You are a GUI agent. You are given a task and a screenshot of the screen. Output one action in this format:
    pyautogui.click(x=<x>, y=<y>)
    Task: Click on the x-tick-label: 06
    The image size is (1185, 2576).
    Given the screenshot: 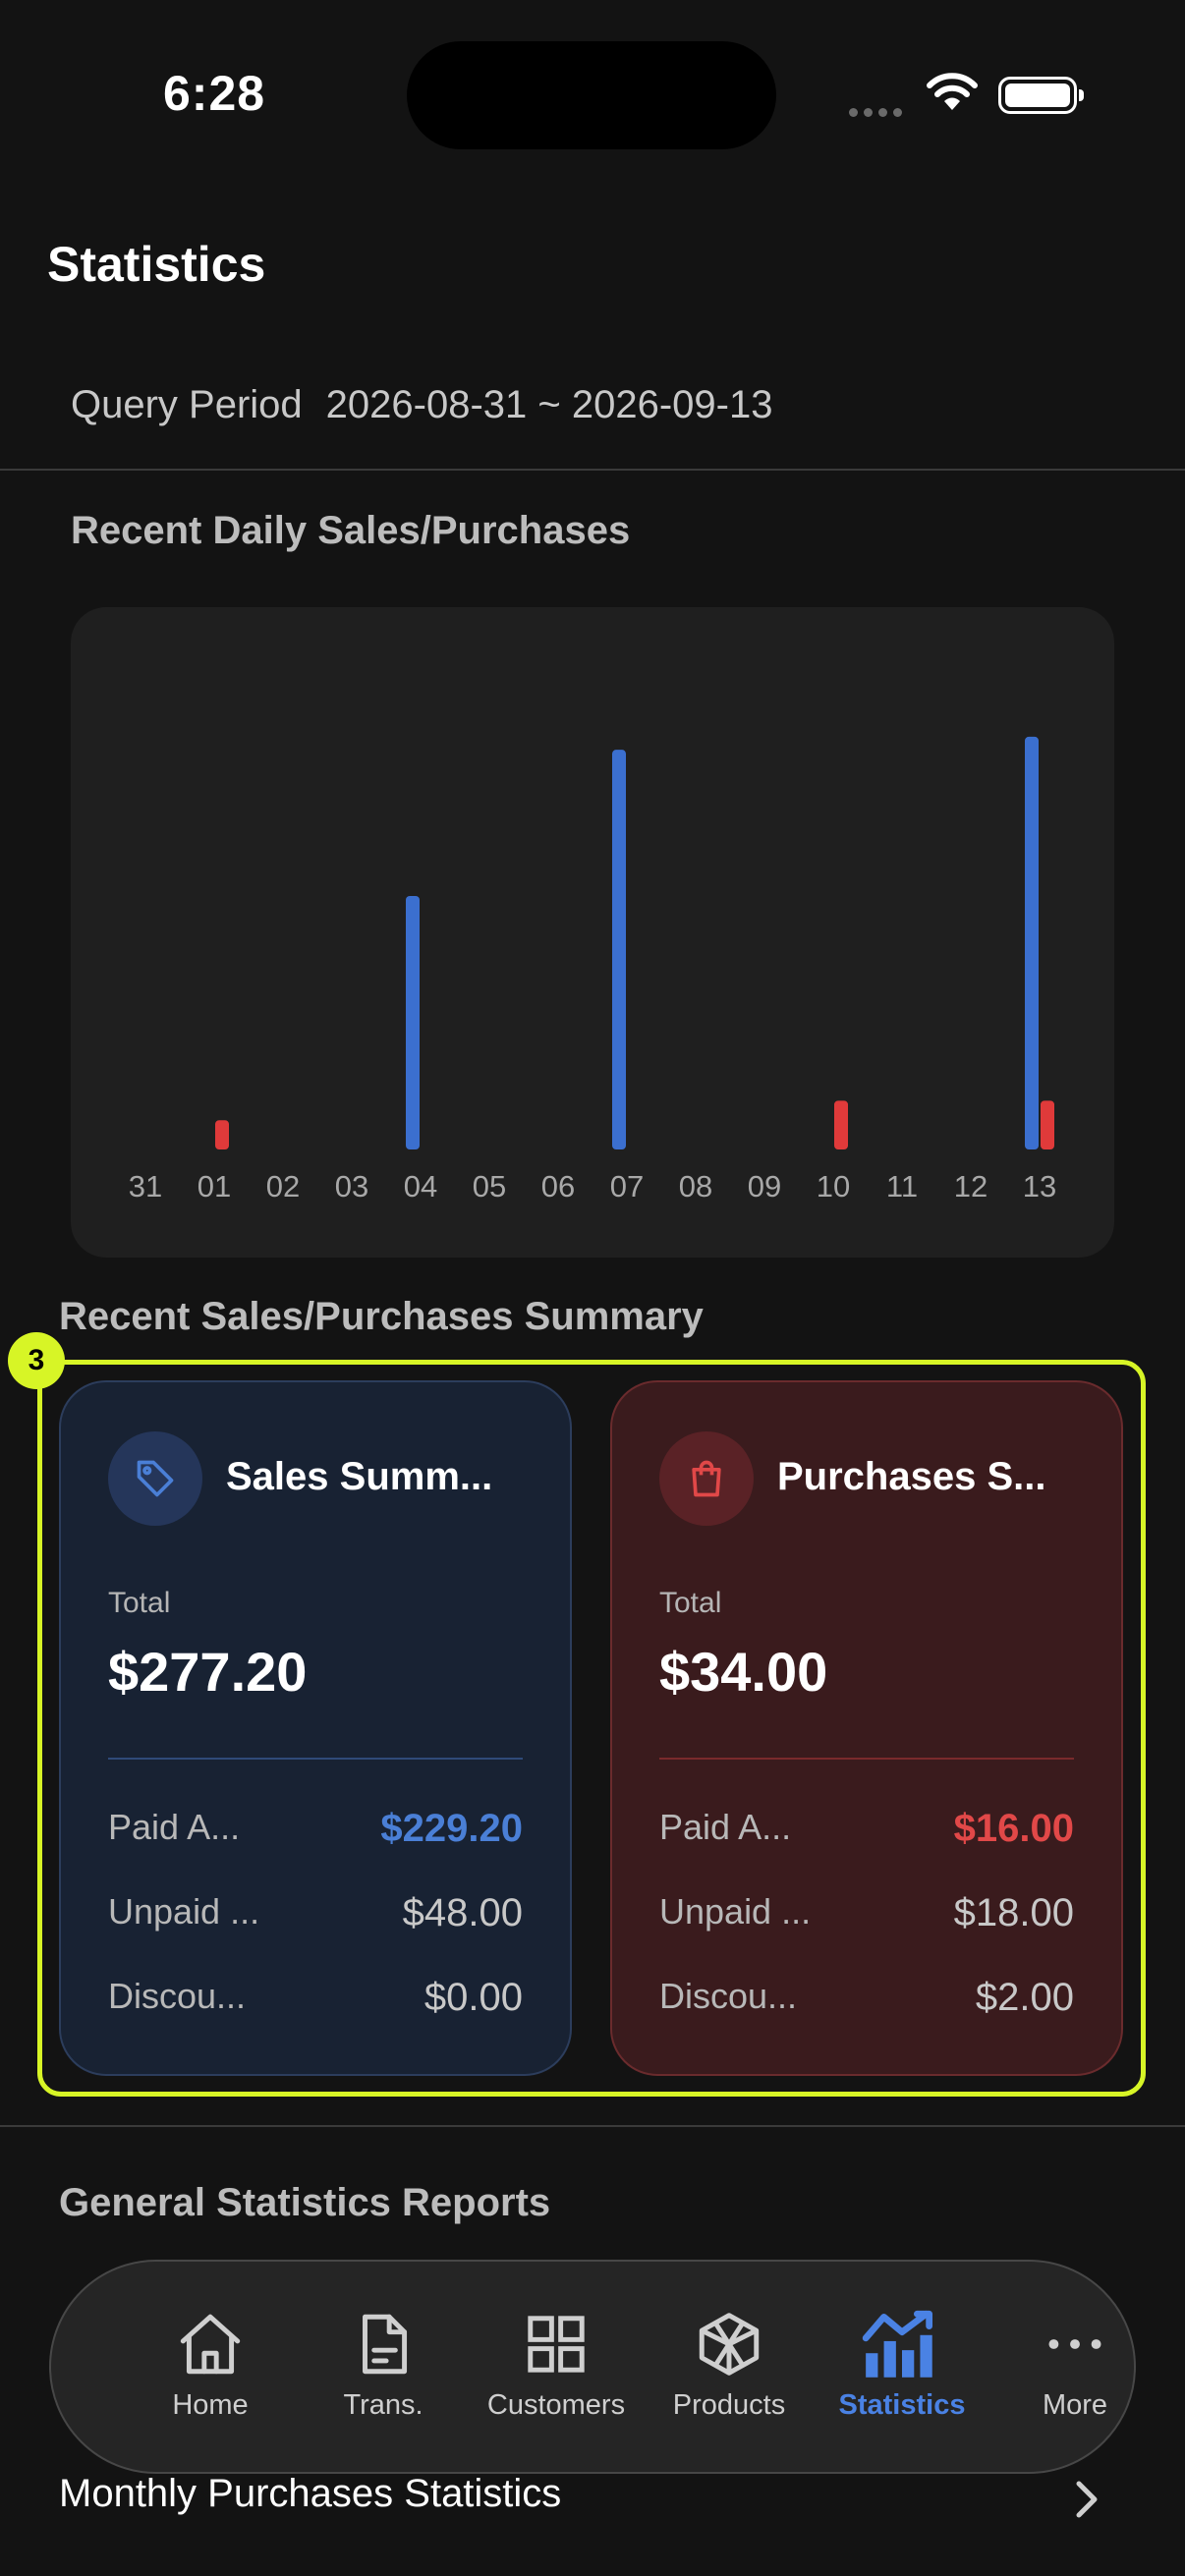 What is the action you would take?
    pyautogui.click(x=558, y=1186)
    